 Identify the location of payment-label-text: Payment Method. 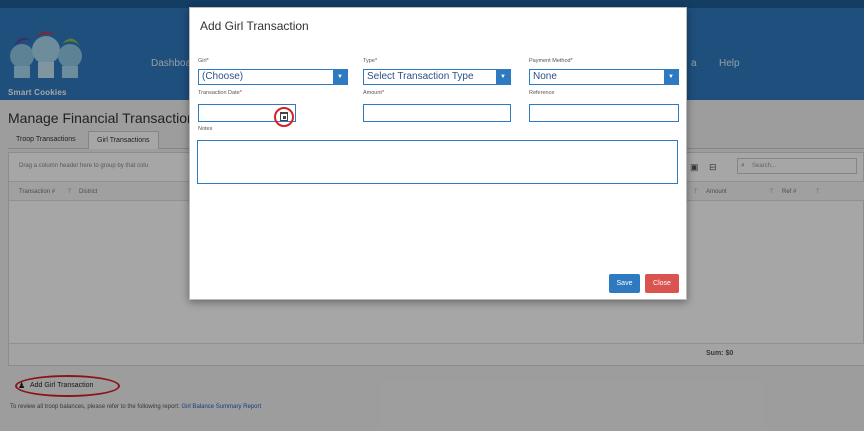
(550, 61).